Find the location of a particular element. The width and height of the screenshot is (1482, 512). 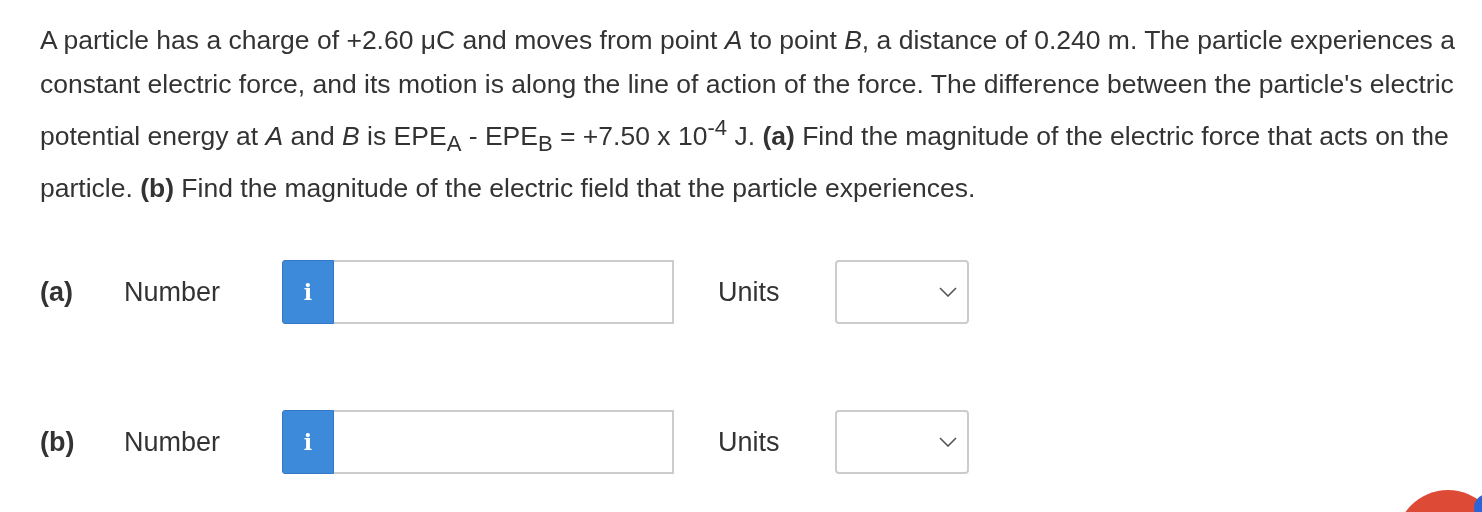

part-label: (b) is located at coordinates (58, 442).